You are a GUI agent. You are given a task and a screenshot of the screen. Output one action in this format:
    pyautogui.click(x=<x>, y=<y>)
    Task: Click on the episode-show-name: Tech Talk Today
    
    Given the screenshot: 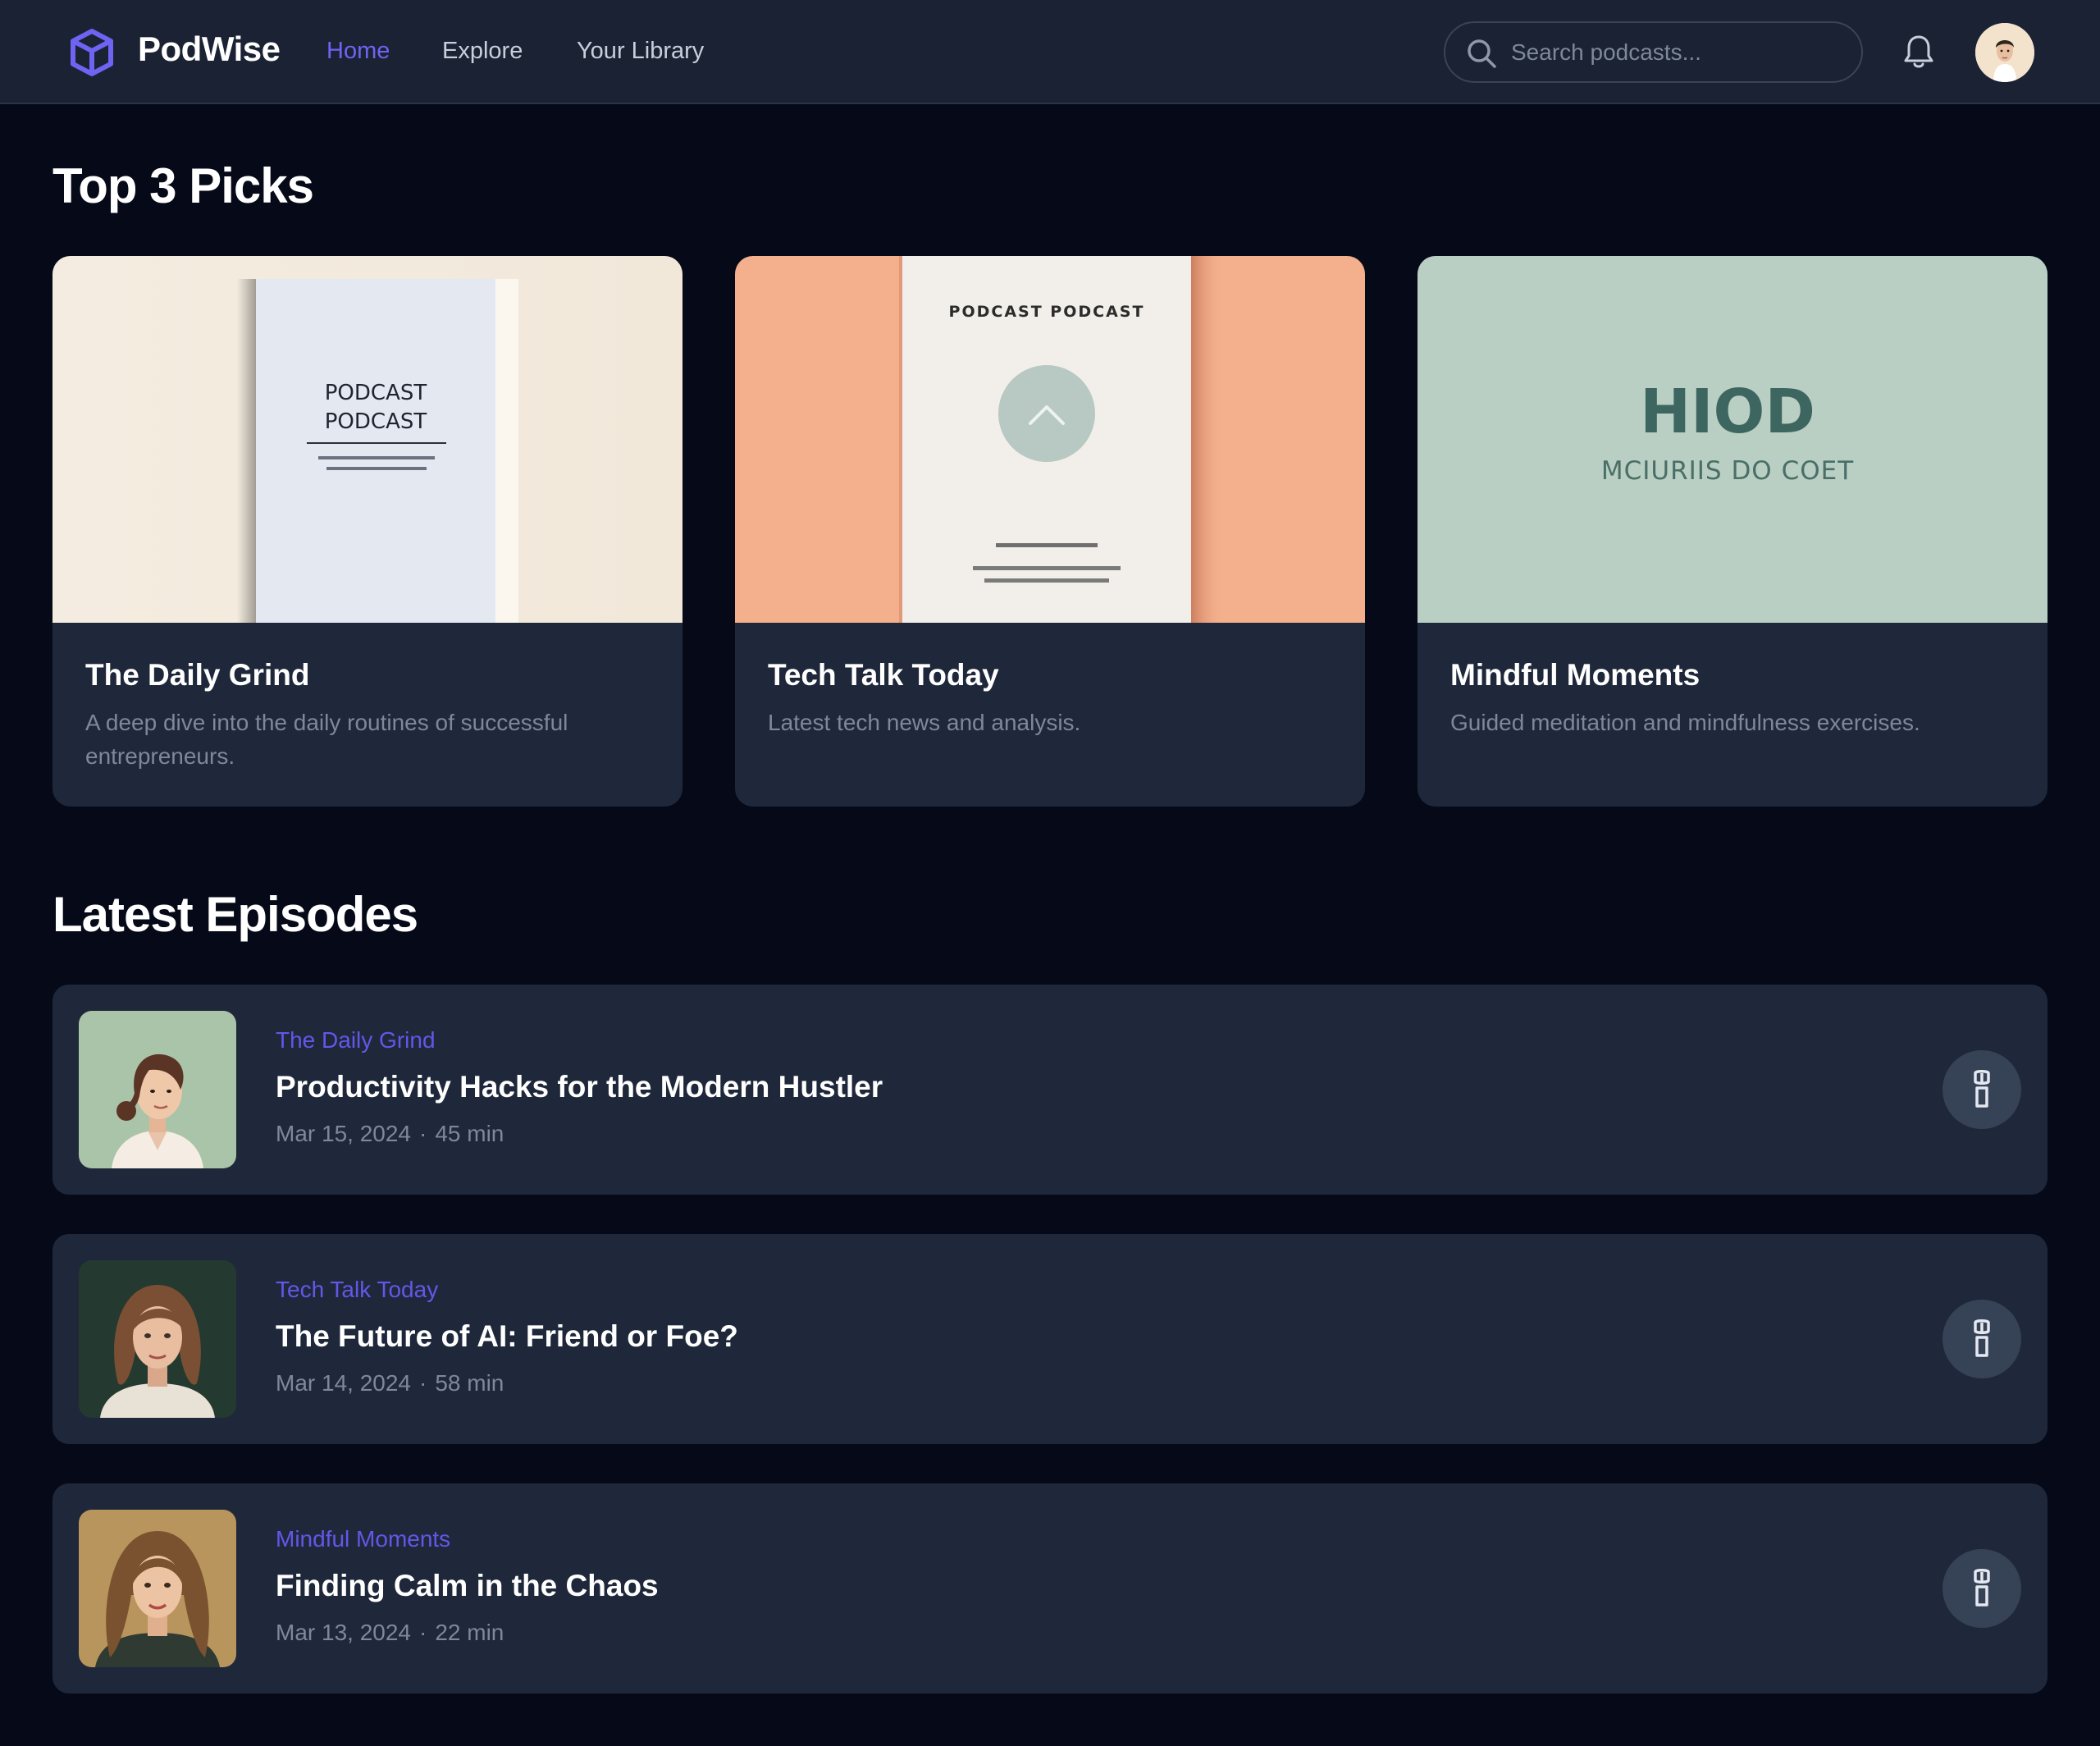 What is the action you would take?
    pyautogui.click(x=357, y=1290)
    